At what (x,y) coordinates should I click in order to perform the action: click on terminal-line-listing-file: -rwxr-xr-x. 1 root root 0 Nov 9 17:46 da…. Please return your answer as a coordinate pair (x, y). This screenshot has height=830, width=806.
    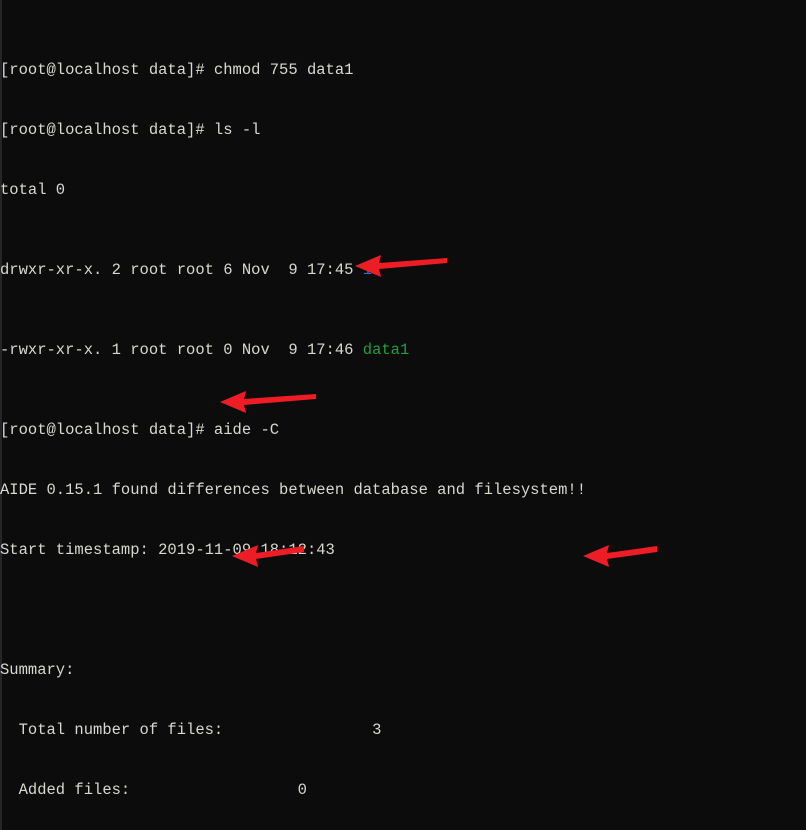
    Looking at the image, I should click on (403, 350).